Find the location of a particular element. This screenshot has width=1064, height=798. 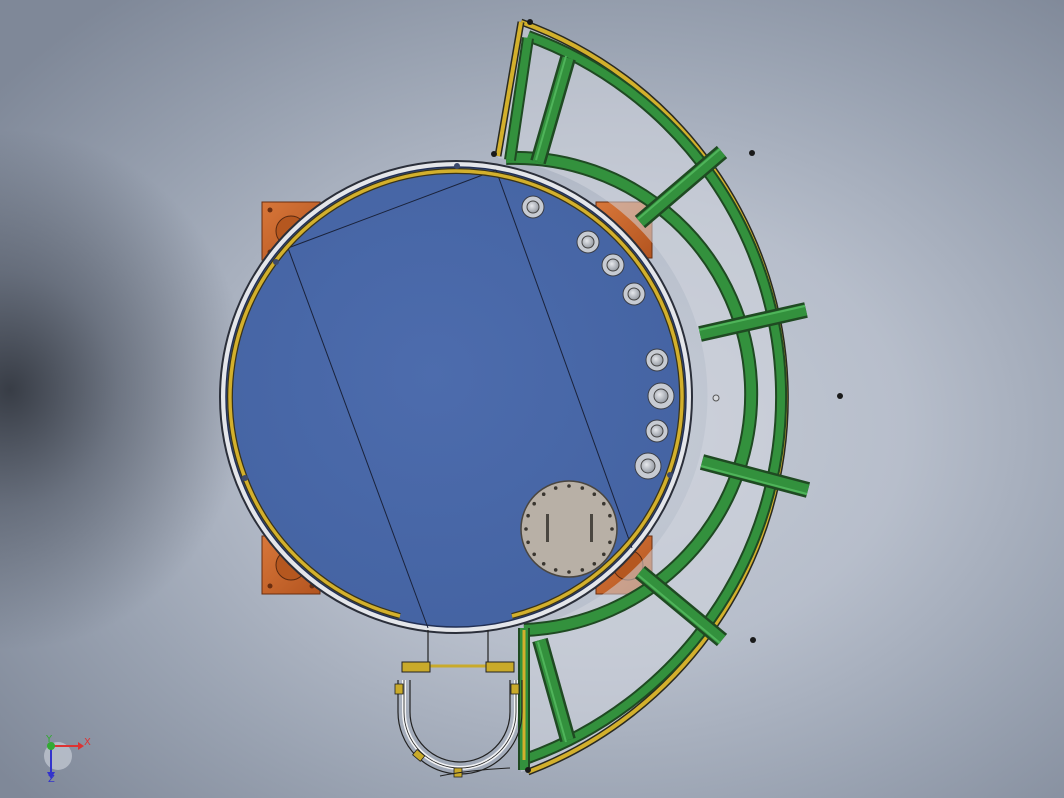

z-axis-label: Z is located at coordinates (51, 779).